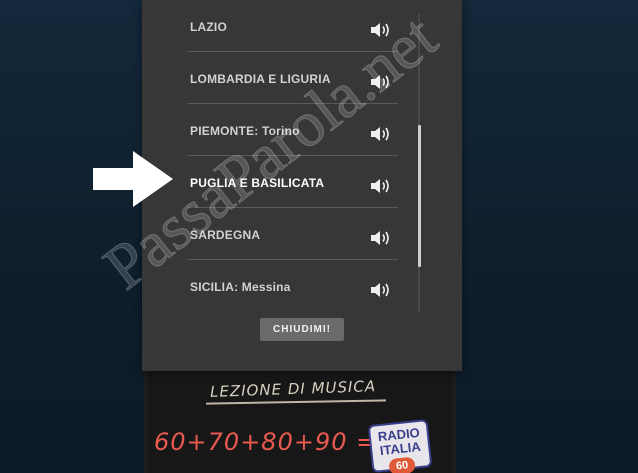  I want to click on region-label: LAZIO, so click(208, 27).